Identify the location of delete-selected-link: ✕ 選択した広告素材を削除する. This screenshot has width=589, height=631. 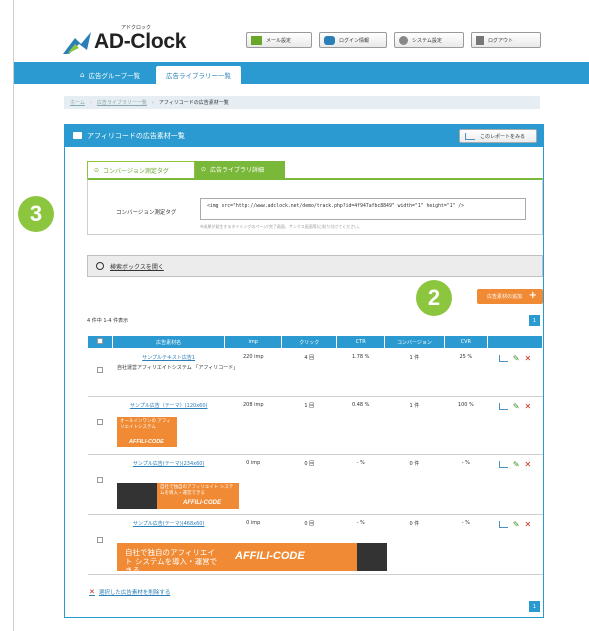
(129, 592).